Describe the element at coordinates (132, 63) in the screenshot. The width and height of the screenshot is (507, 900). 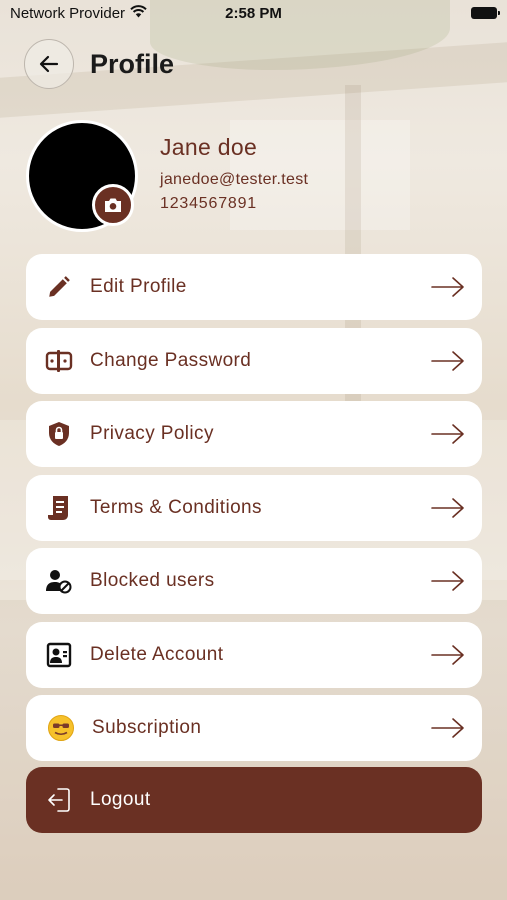
I see `page-title: Profile` at that location.